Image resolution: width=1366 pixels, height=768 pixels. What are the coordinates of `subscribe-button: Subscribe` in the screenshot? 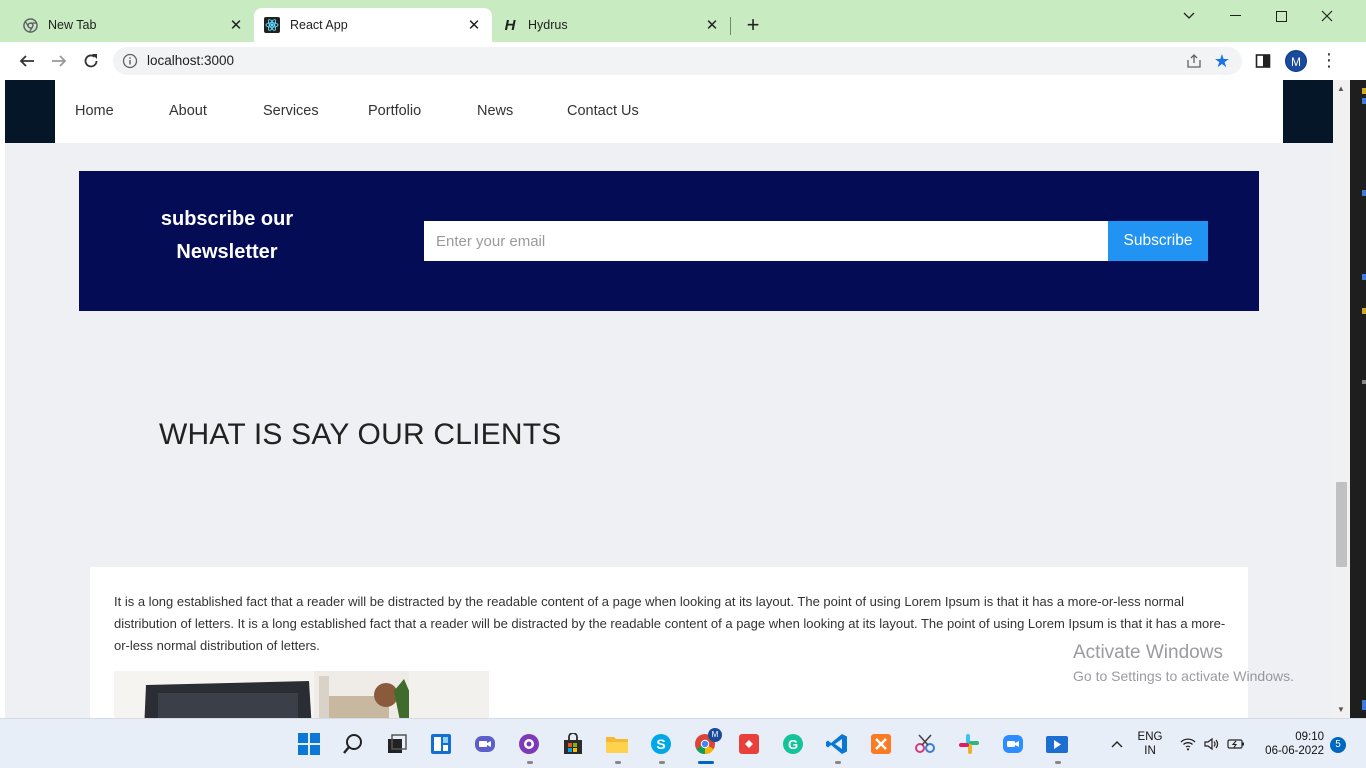 It's located at (1158, 241).